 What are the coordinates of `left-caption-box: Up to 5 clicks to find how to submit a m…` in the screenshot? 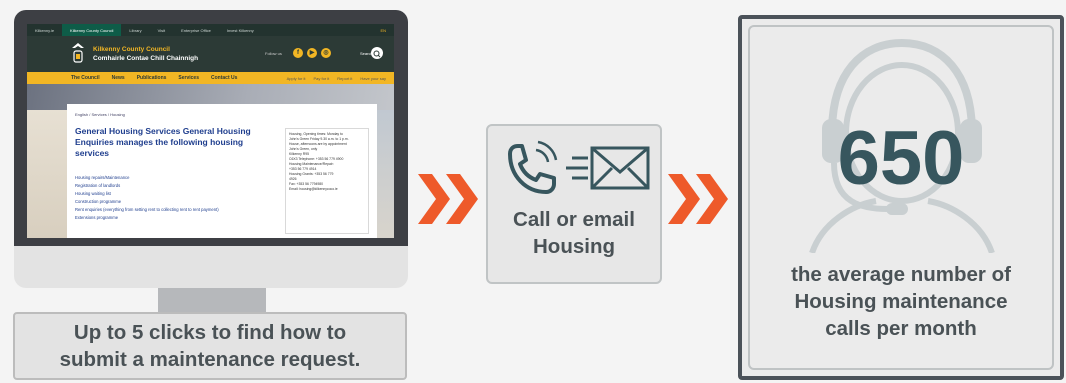 It's located at (210, 346).